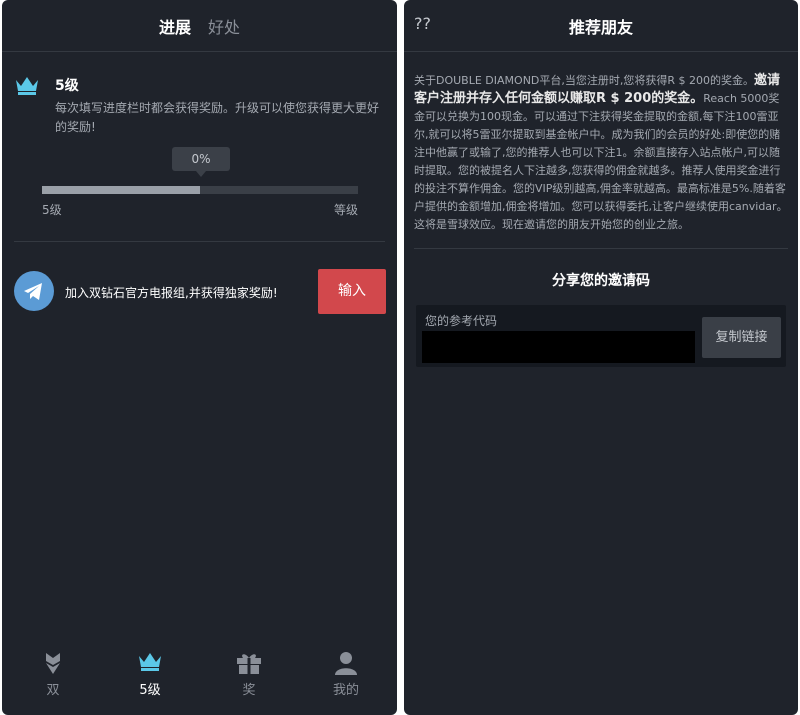  What do you see at coordinates (175, 26) in the screenshot?
I see `tab-progress: 进展` at bounding box center [175, 26].